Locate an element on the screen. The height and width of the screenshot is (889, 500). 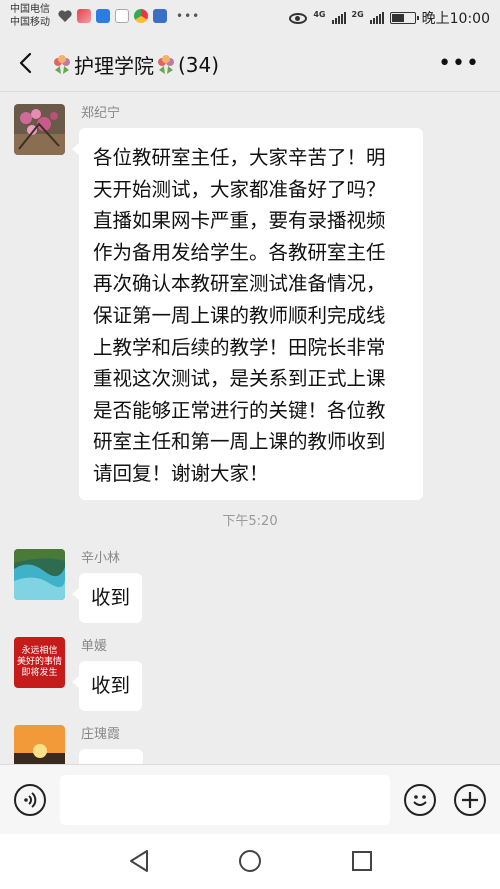
carrier-info: 中国电信 中国移动 is located at coordinates (30, 16).